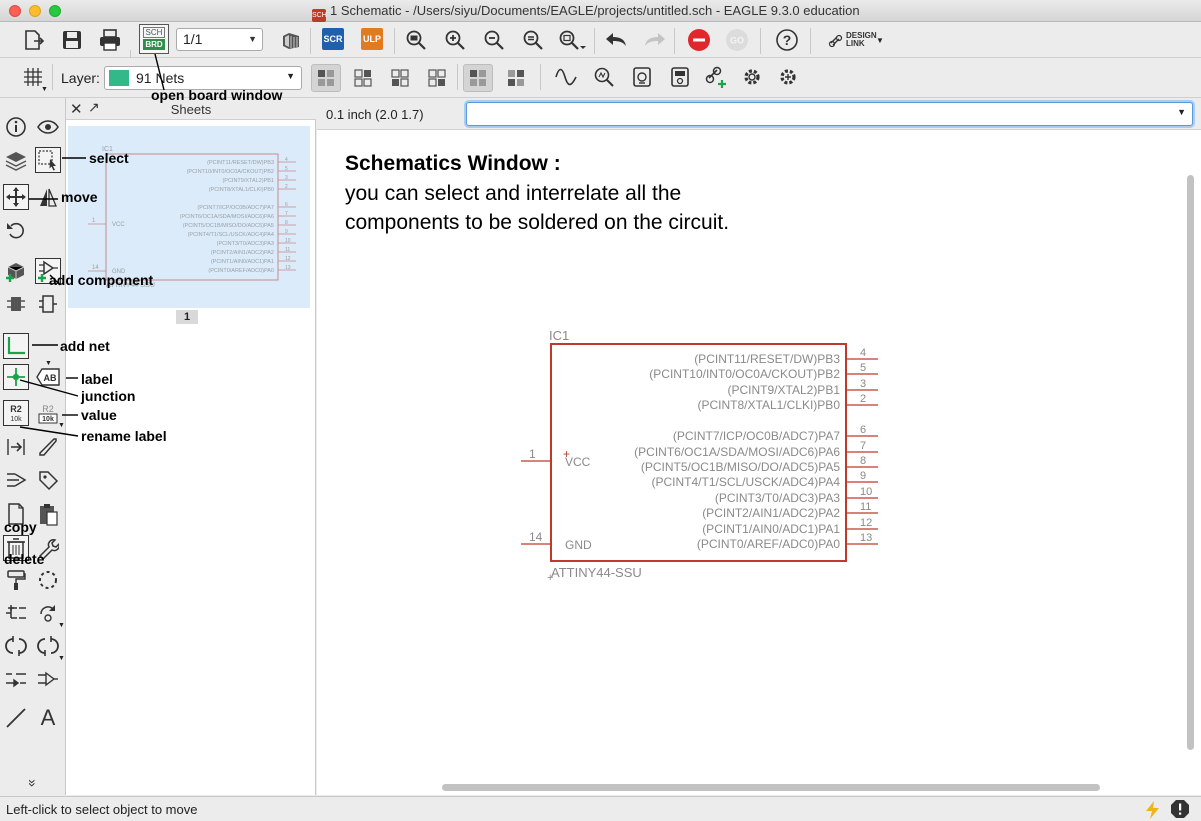 This screenshot has height=821, width=1201. What do you see at coordinates (372, 39) in the screenshot?
I see `run-ulp-button: ULP` at bounding box center [372, 39].